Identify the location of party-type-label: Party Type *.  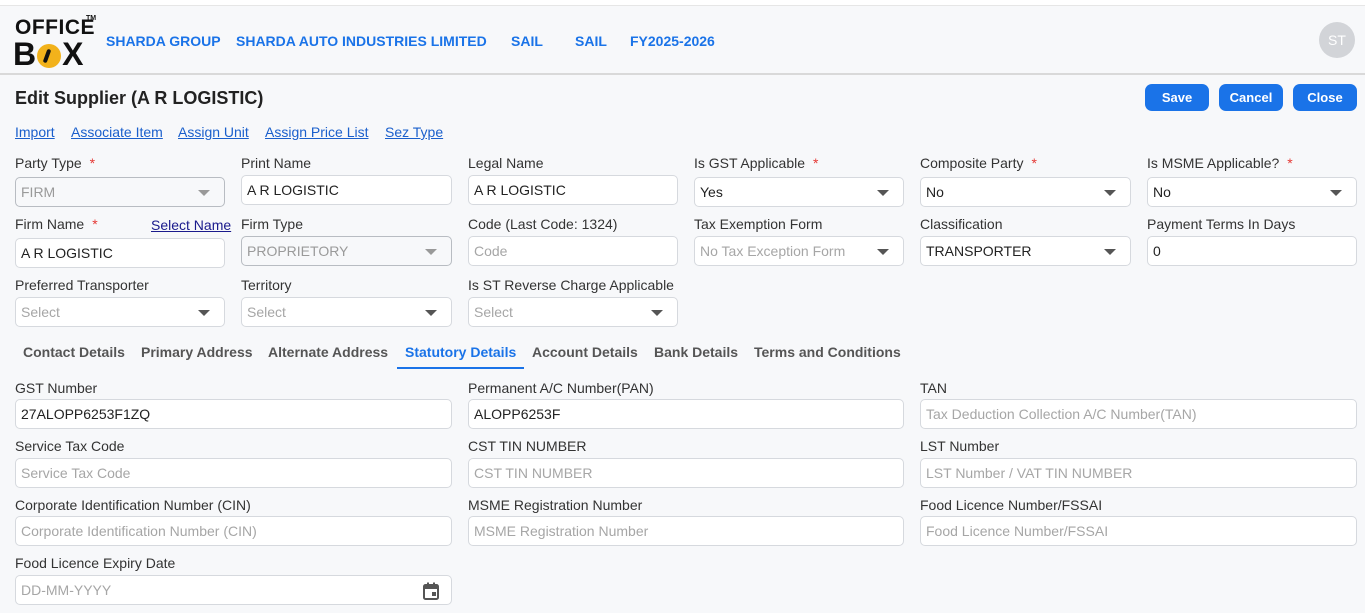
(55, 163).